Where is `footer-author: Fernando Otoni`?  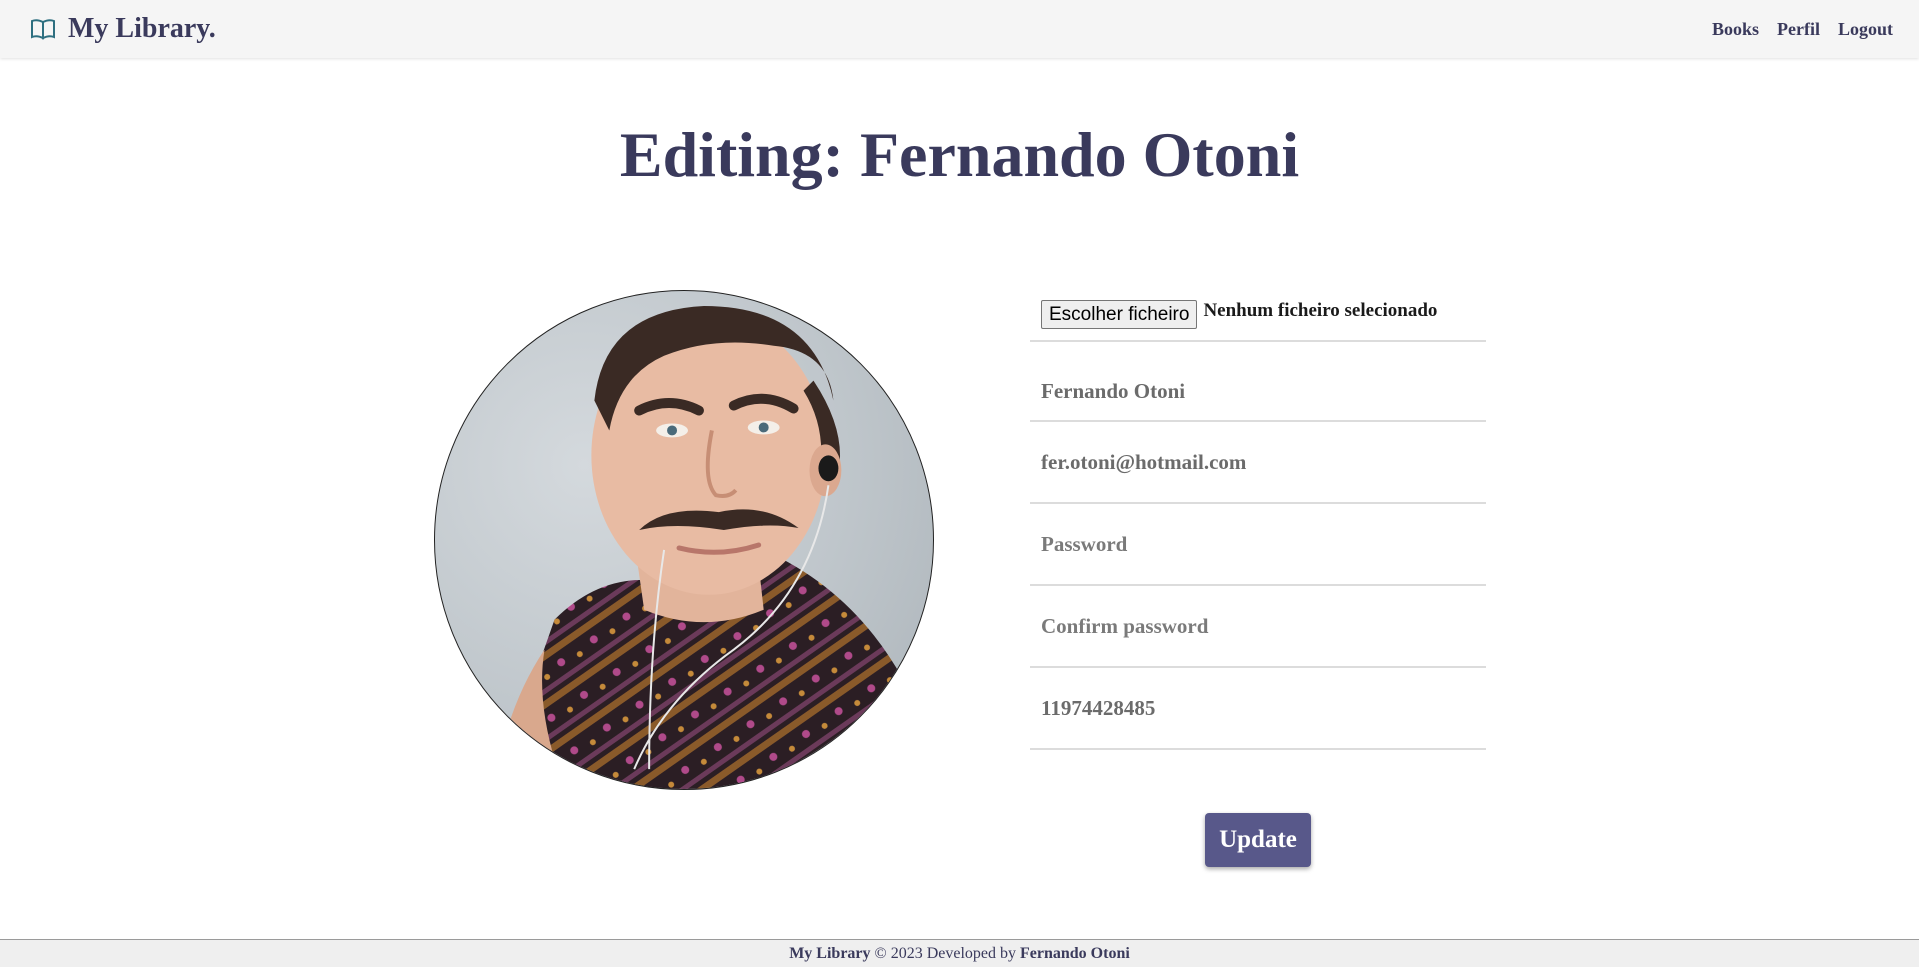 footer-author: Fernando Otoni is located at coordinates (1075, 953).